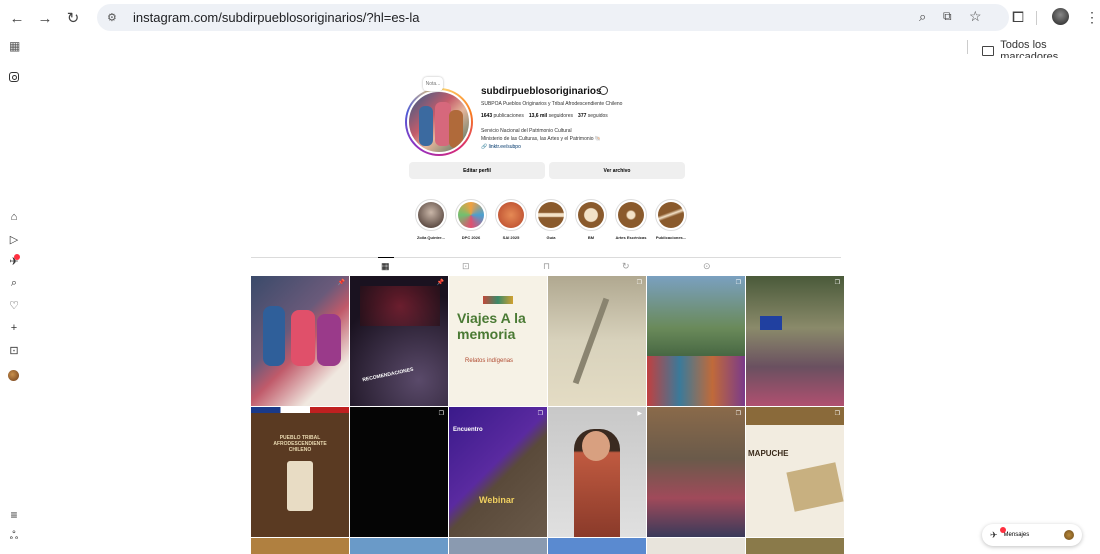  What do you see at coordinates (487, 116) in the screenshot?
I see `posts-count: 1643` at bounding box center [487, 116].